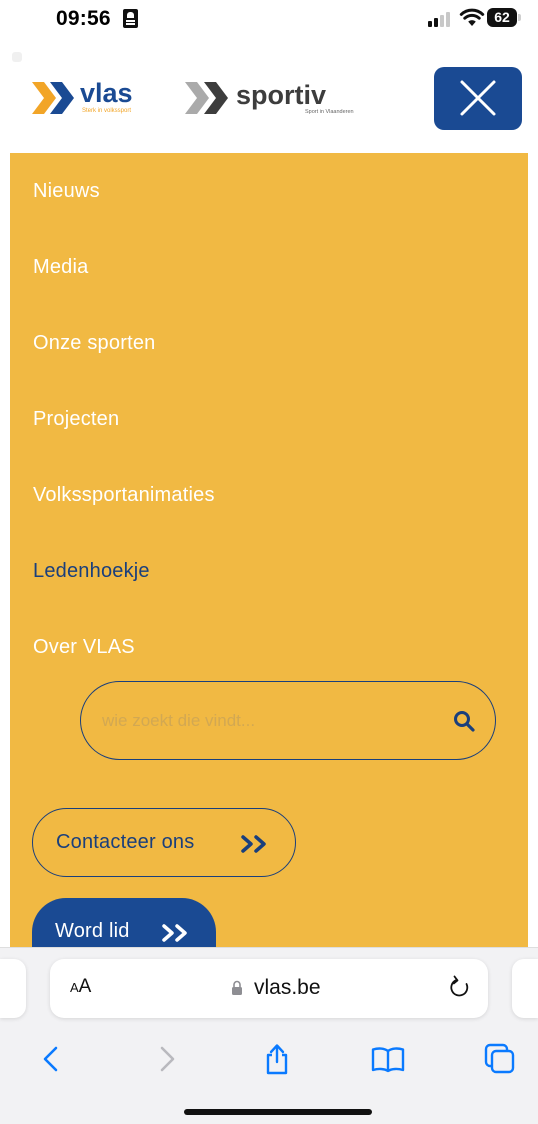 This screenshot has height=1124, width=538. I want to click on sportiv-logo: sportiv Sport in Vlaanderen, so click(275, 98).